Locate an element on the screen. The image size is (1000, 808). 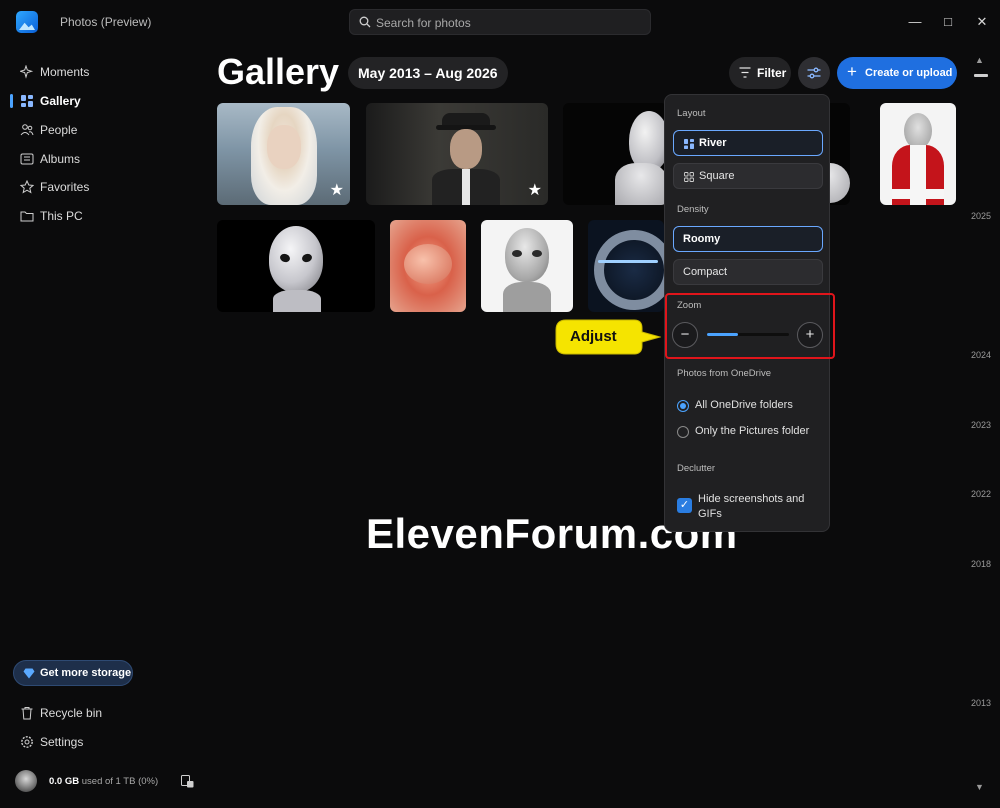
radio-label: Only the Pictures folder is located at coordinates (752, 431).